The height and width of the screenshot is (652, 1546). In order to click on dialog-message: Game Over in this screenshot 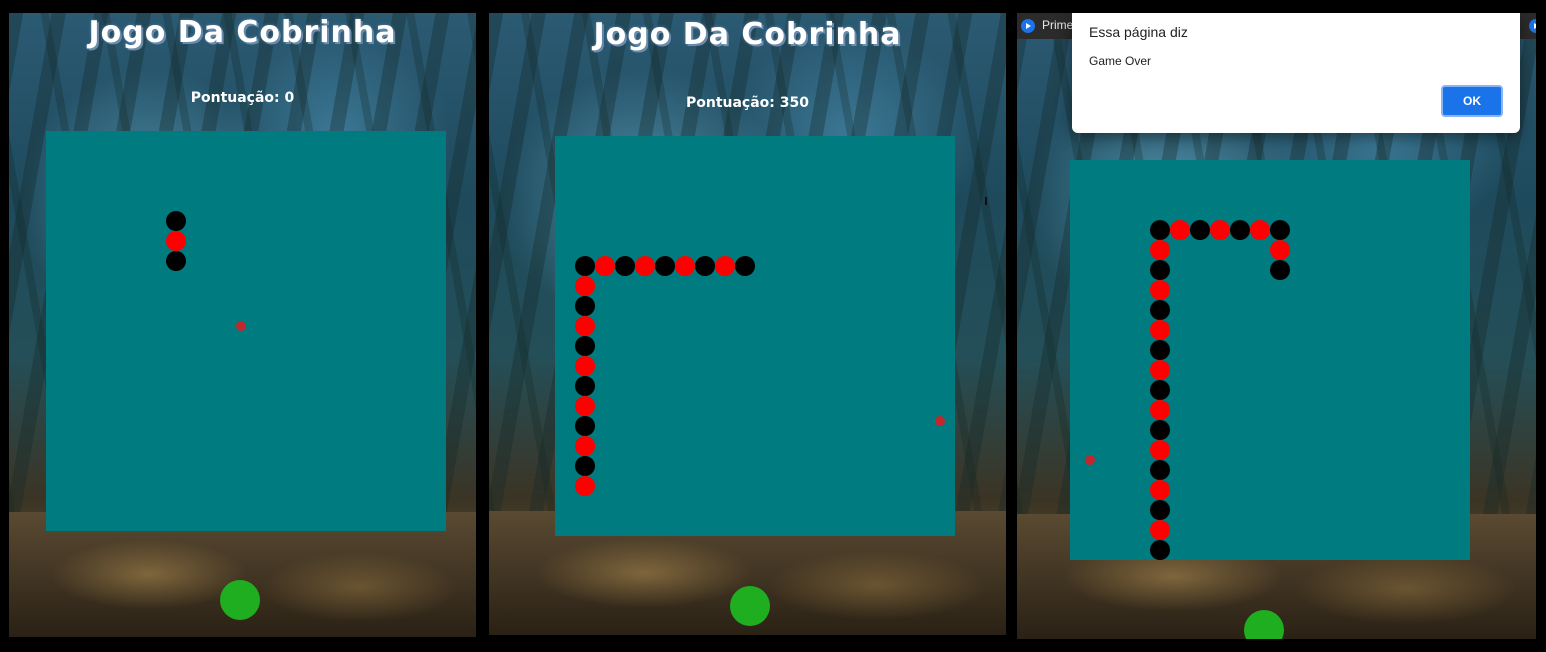, I will do `click(1120, 61)`.